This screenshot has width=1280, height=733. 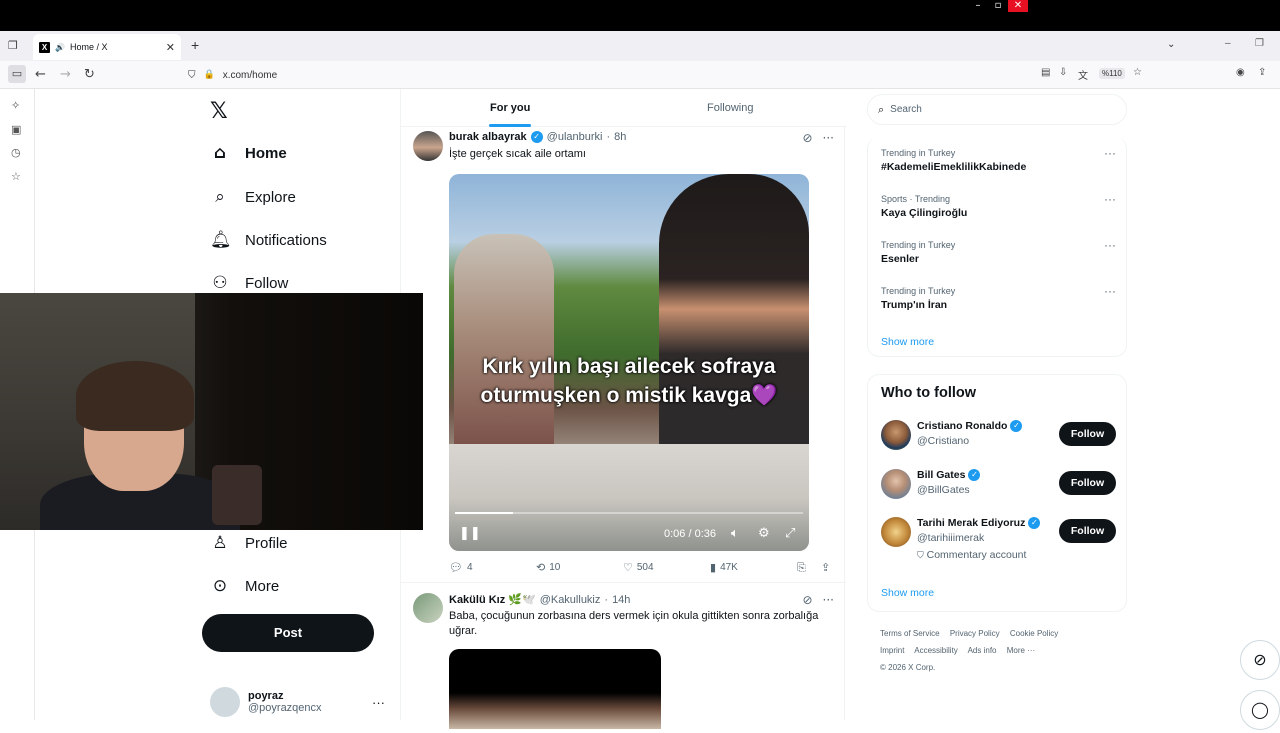 I want to click on footer-link: Imprint, so click(x=892, y=650).